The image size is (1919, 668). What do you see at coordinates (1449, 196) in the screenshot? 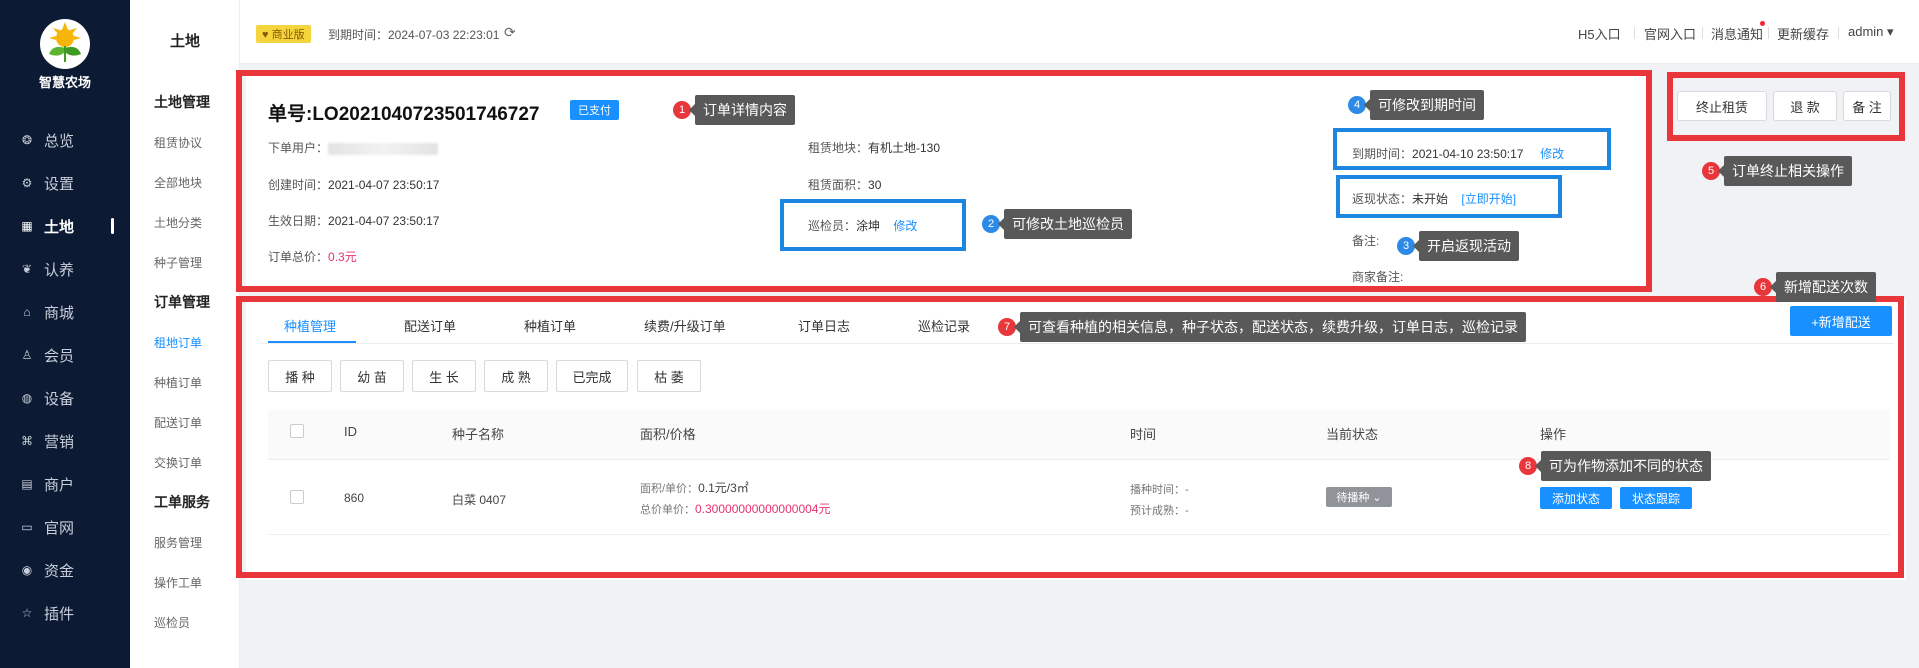
I see `annotation-box-cashback` at bounding box center [1449, 196].